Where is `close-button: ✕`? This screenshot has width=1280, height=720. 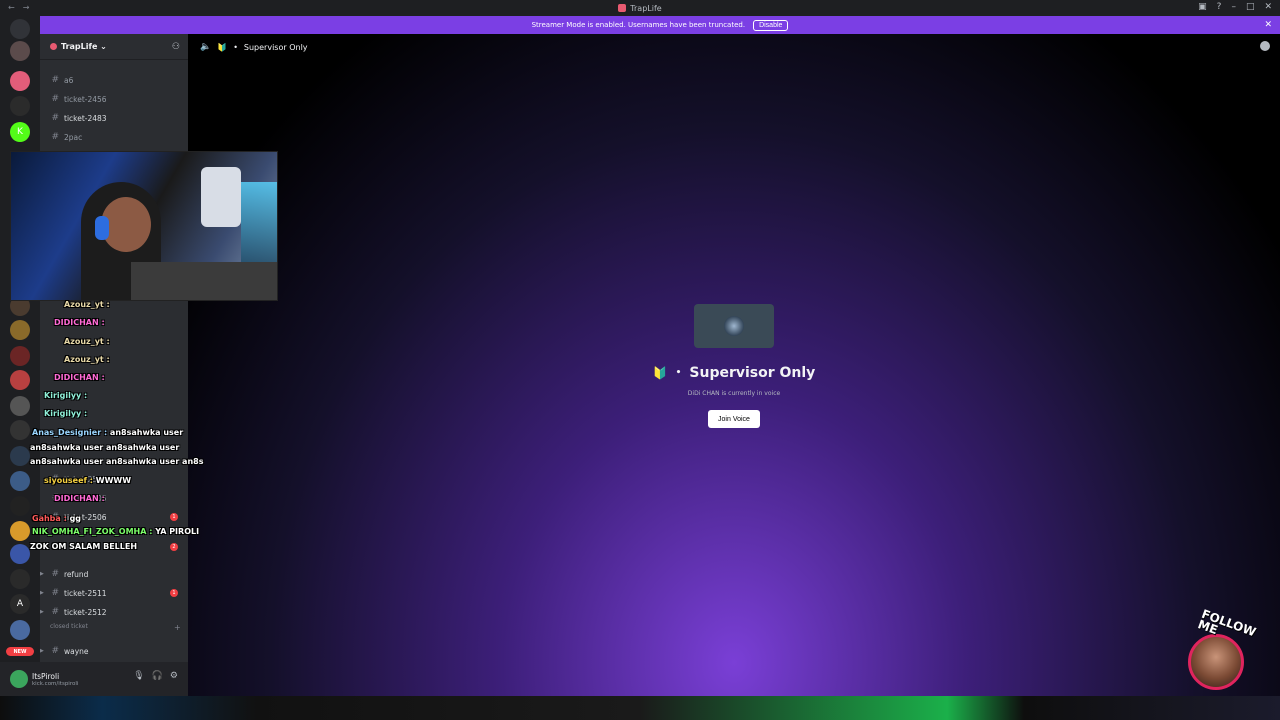 close-button: ✕ is located at coordinates (1268, 7).